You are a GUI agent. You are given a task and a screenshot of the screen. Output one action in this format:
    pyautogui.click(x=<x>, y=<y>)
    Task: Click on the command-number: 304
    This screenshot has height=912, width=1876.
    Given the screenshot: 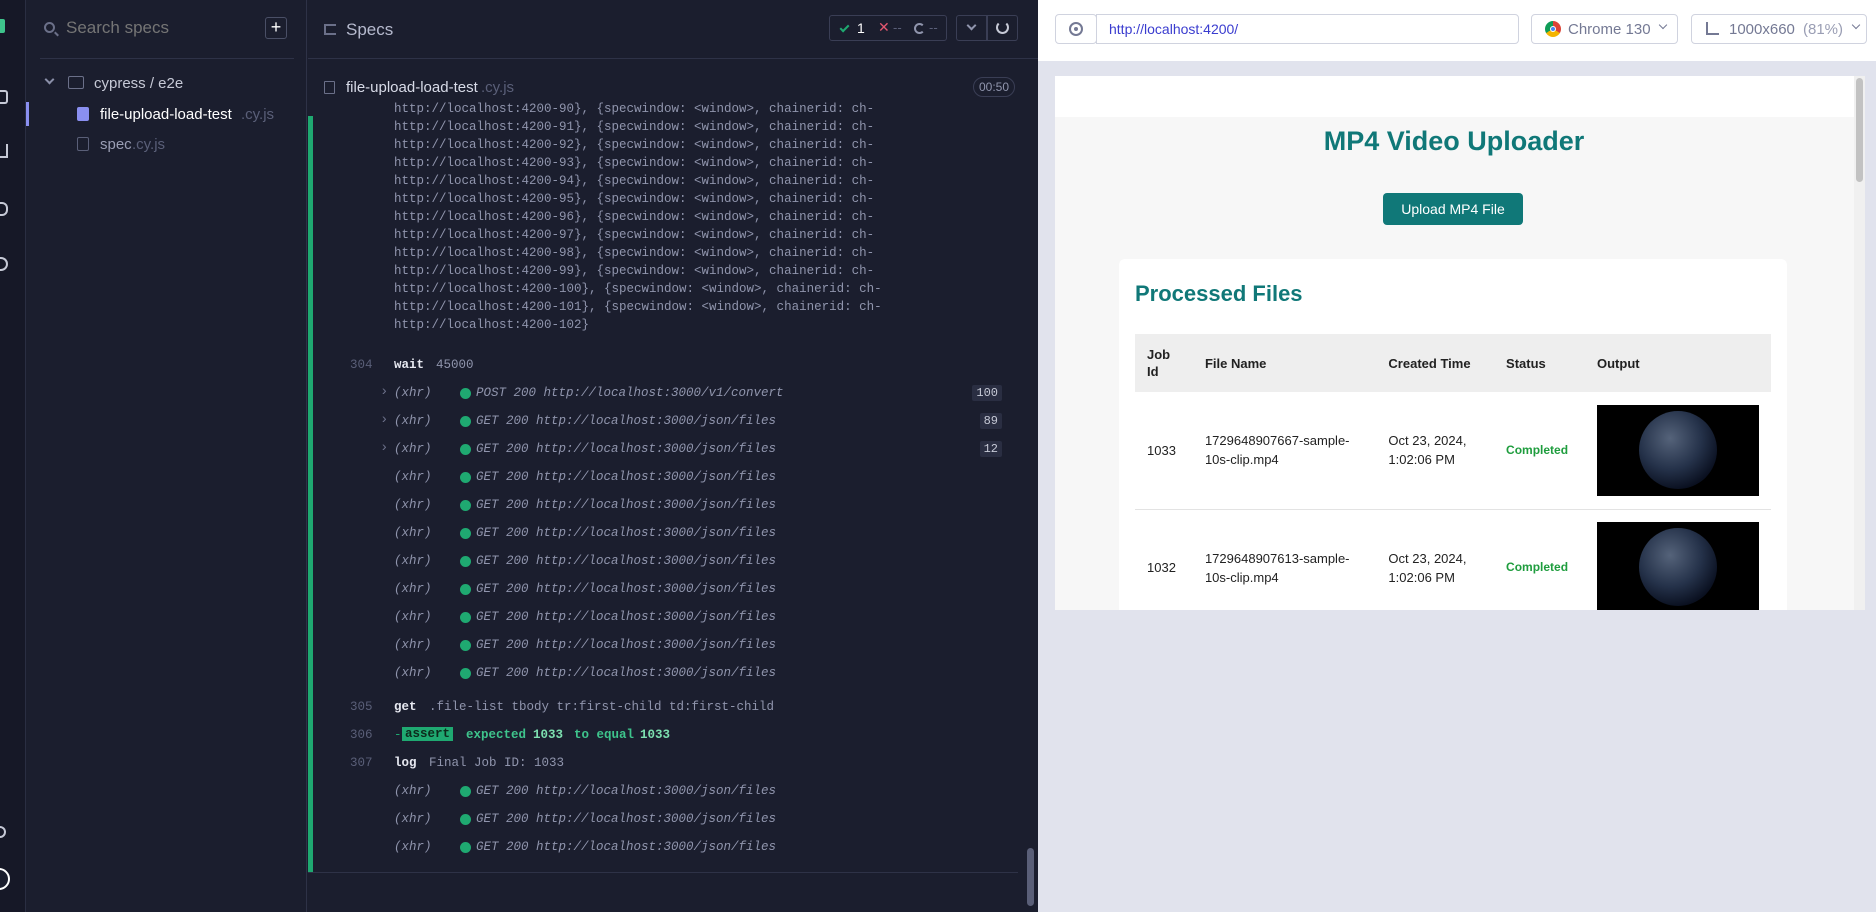 What is the action you would take?
    pyautogui.click(x=361, y=365)
    